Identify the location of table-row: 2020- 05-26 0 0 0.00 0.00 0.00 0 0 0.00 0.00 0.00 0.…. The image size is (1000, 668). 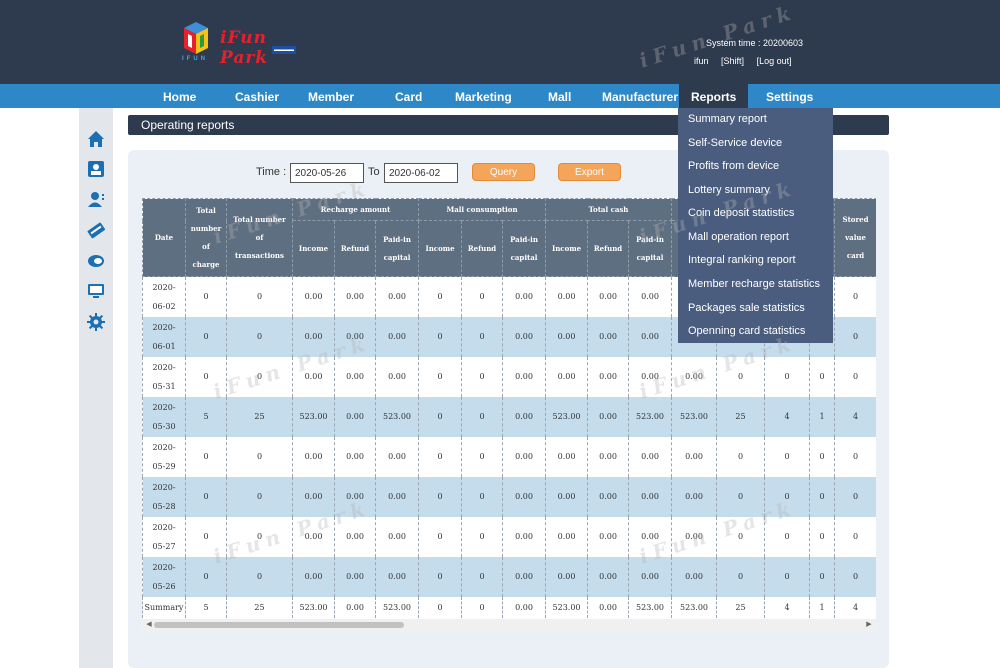
(509, 576).